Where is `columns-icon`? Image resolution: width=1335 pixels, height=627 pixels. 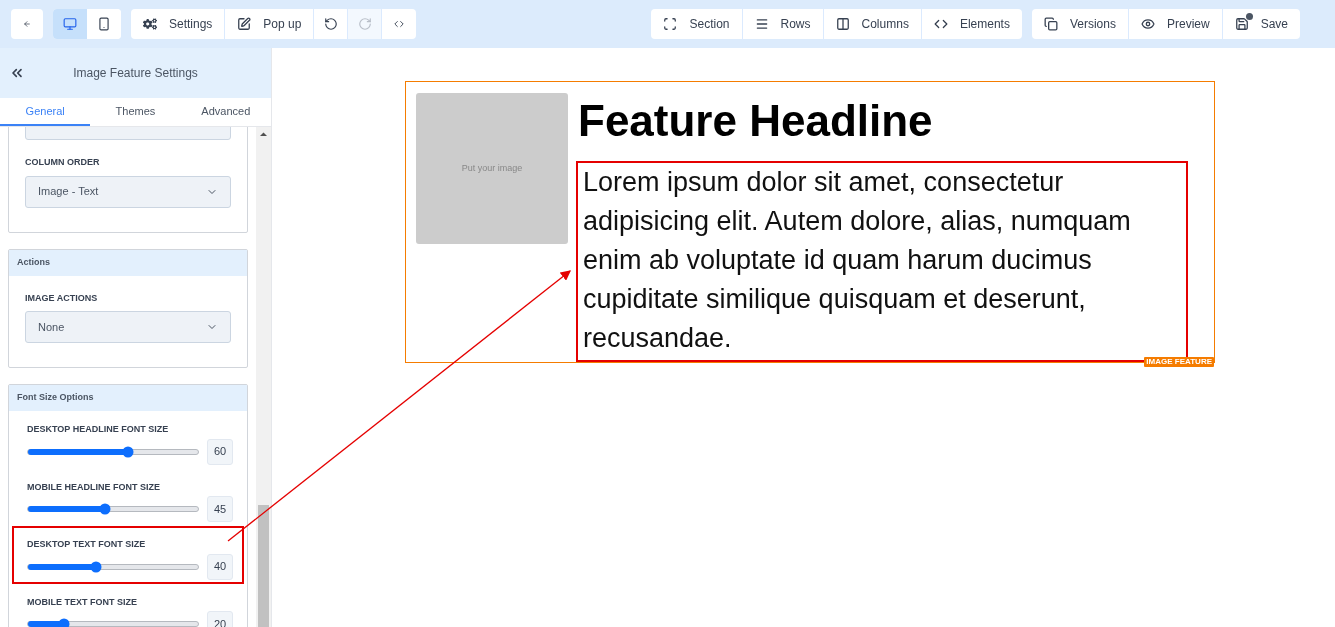 columns-icon is located at coordinates (842, 24).